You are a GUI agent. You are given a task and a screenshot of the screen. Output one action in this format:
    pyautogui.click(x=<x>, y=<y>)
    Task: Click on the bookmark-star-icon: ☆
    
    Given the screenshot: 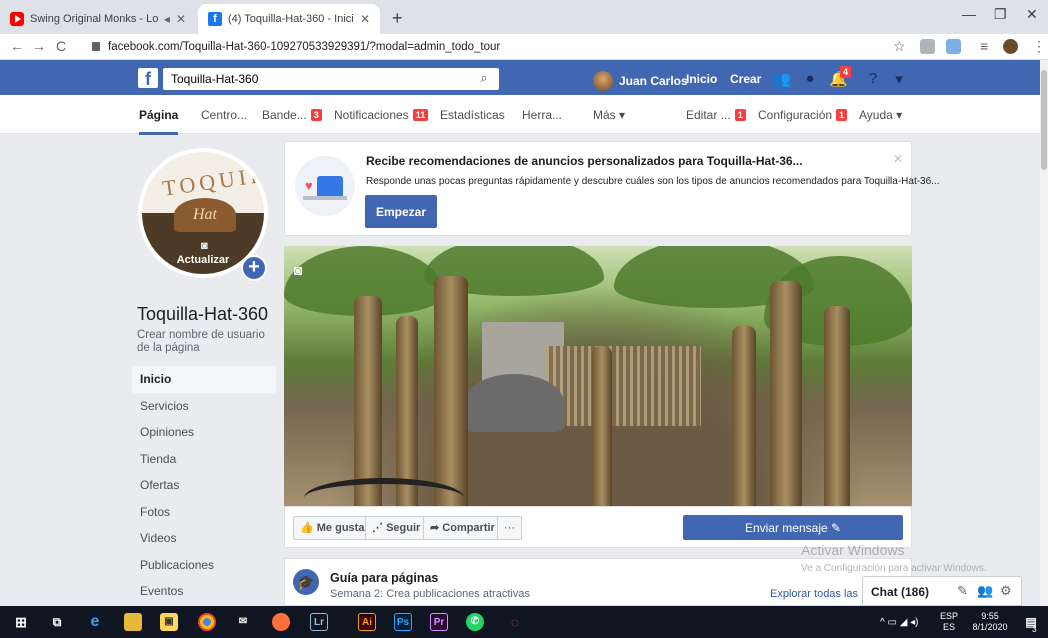 What is the action you would take?
    pyautogui.click(x=899, y=46)
    